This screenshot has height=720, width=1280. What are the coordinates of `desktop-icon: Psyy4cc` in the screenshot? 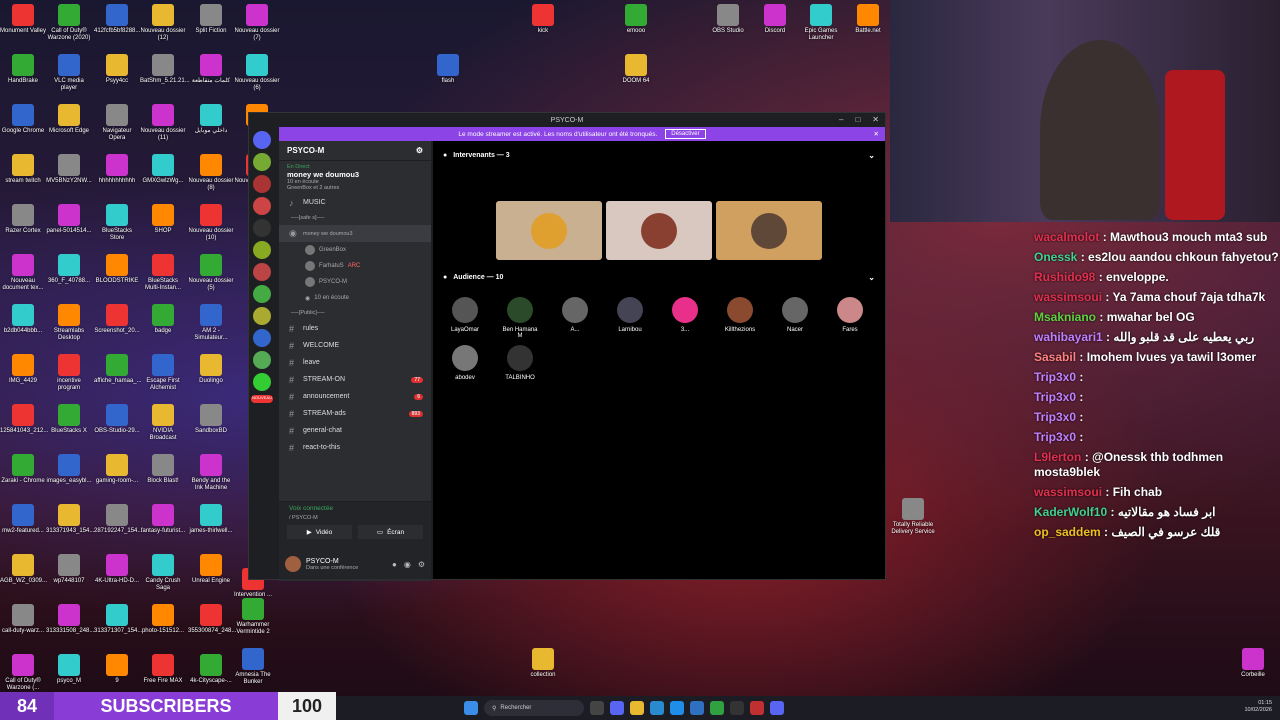 It's located at (117, 69).